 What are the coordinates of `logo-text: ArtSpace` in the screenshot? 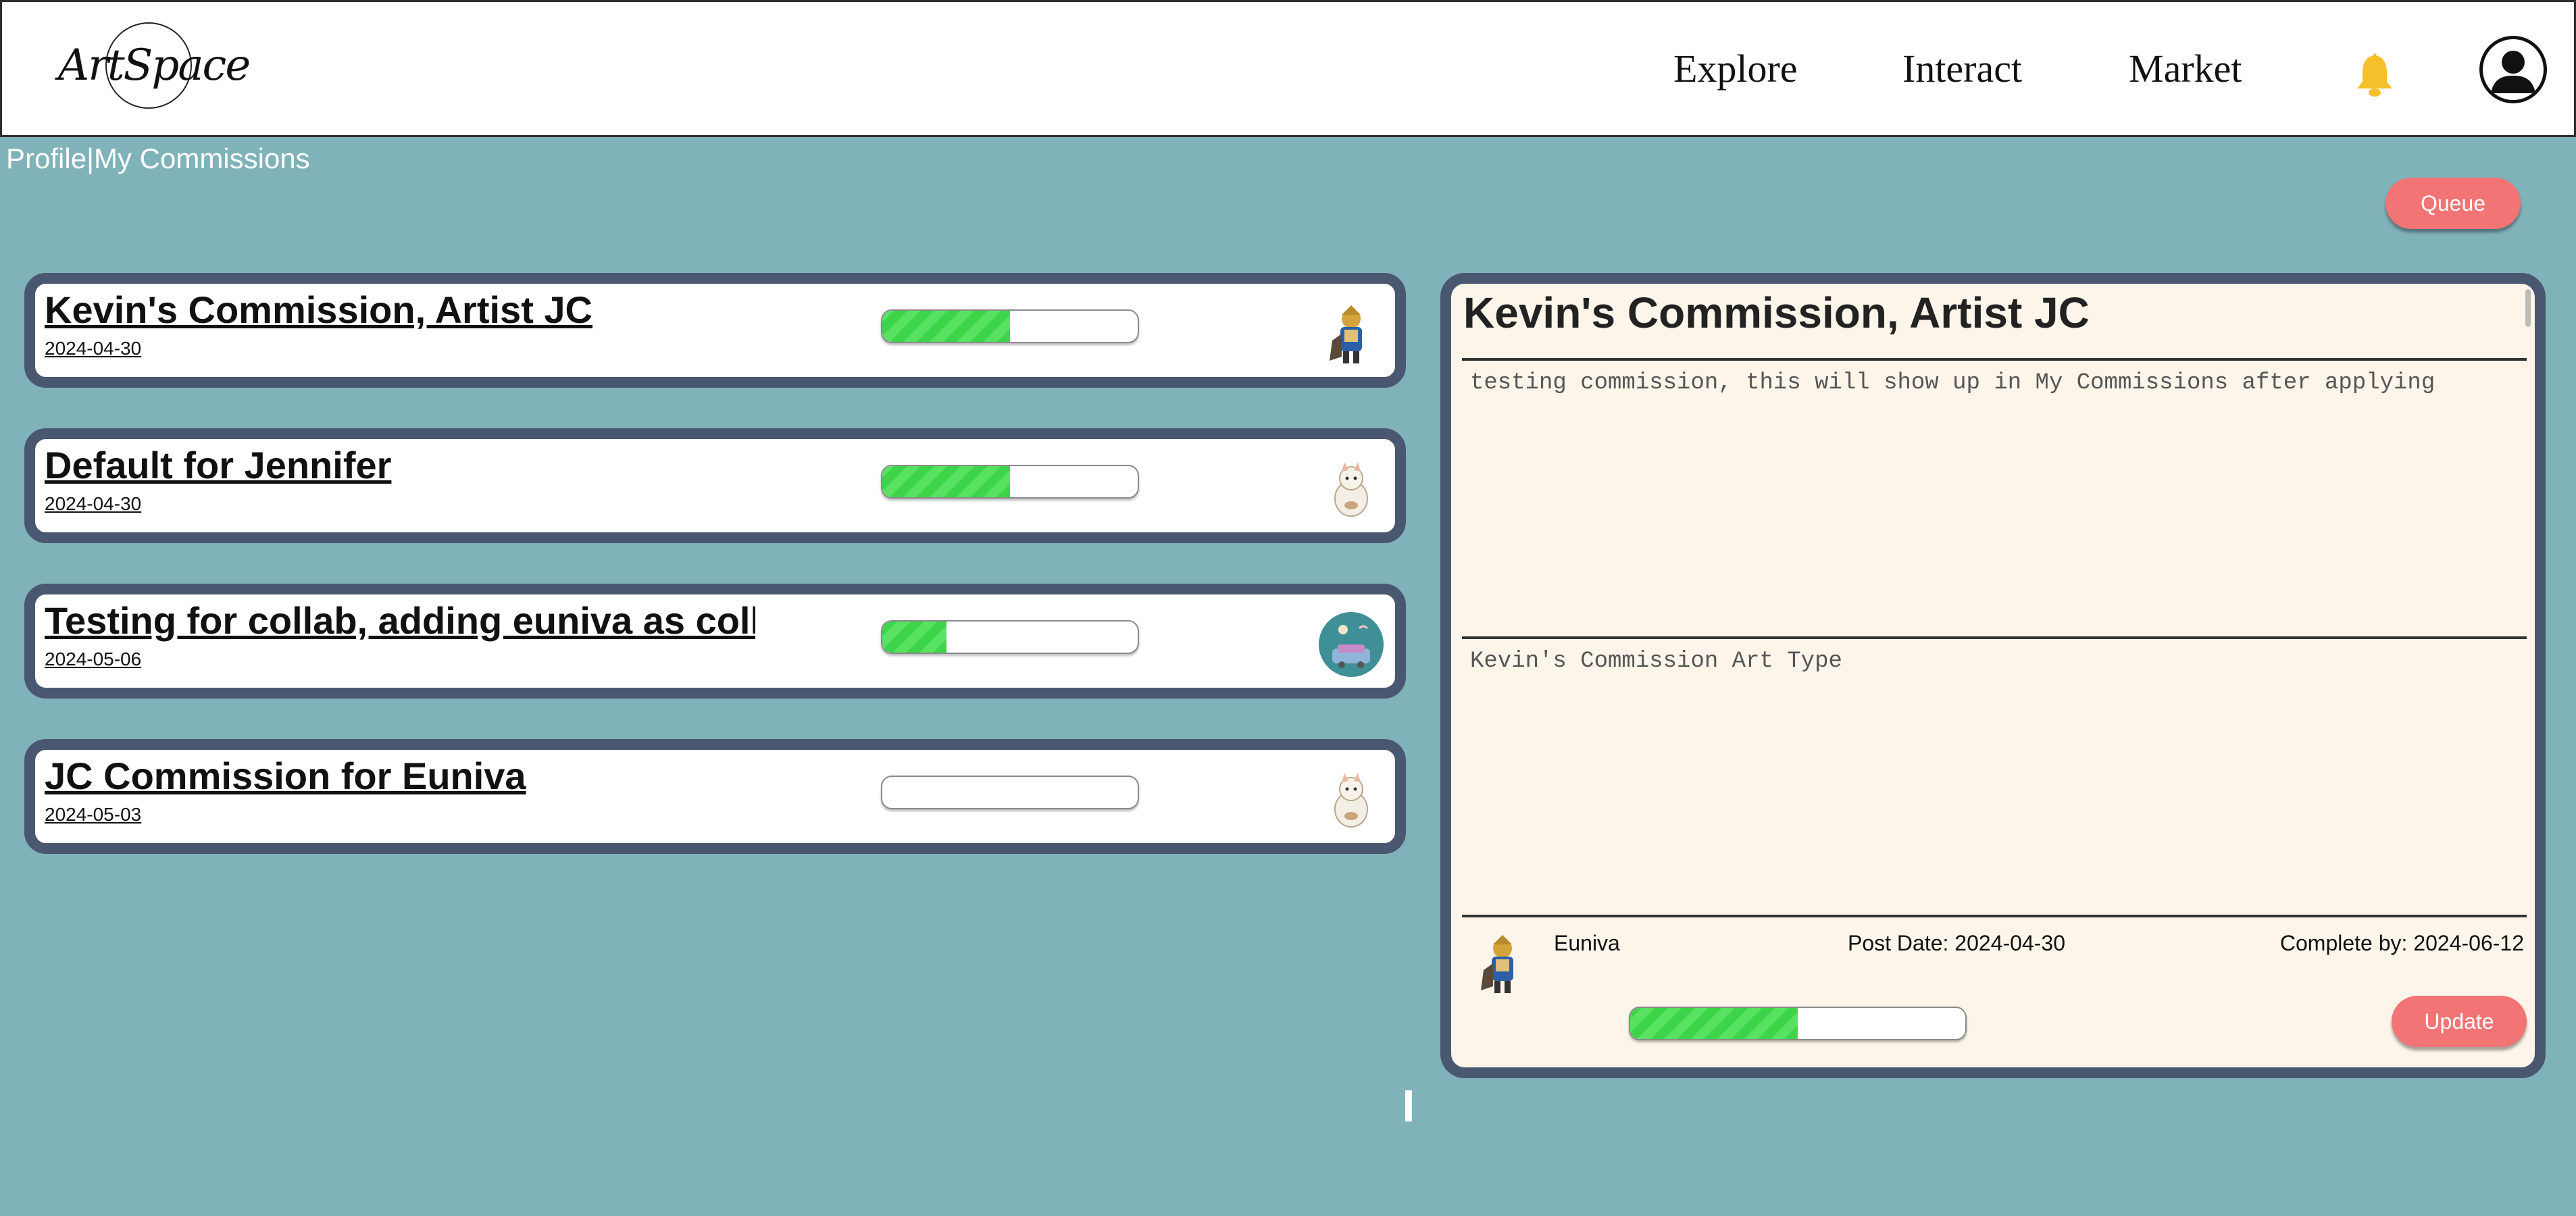 It's located at (154, 66).